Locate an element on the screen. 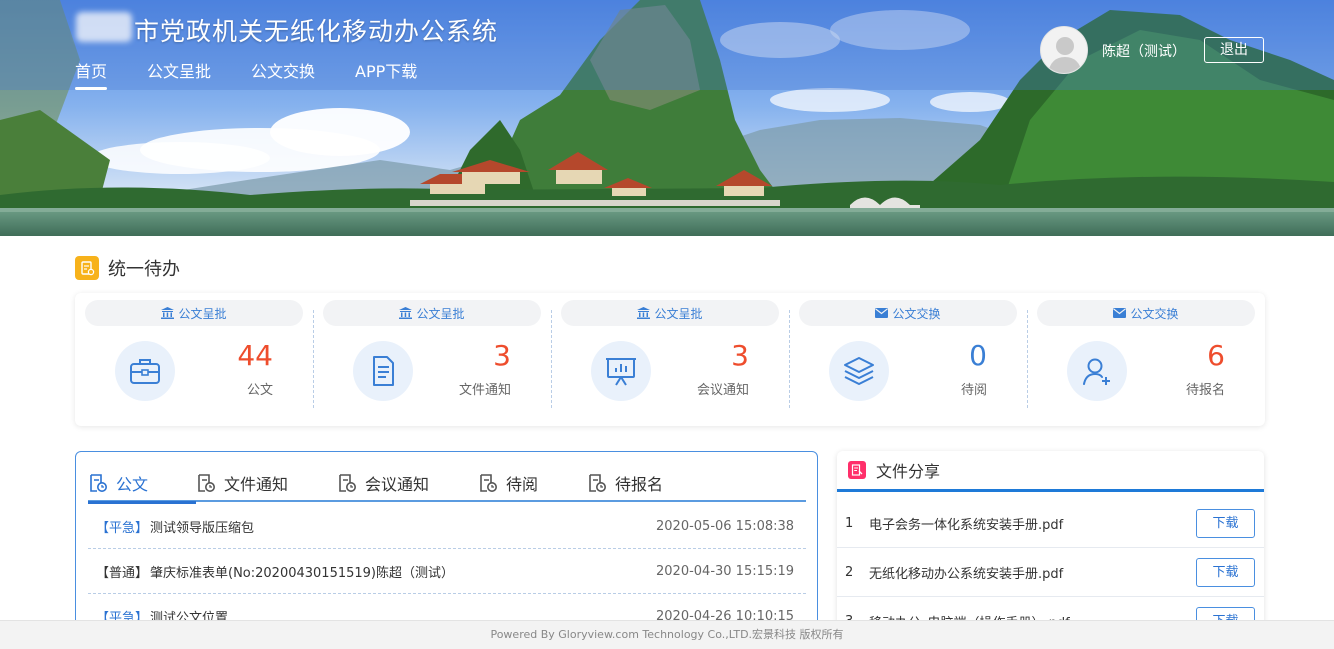 The image size is (1334, 649). main-nav: 首页 公文呈批 公文交换 APP下载 is located at coordinates (266, 74).